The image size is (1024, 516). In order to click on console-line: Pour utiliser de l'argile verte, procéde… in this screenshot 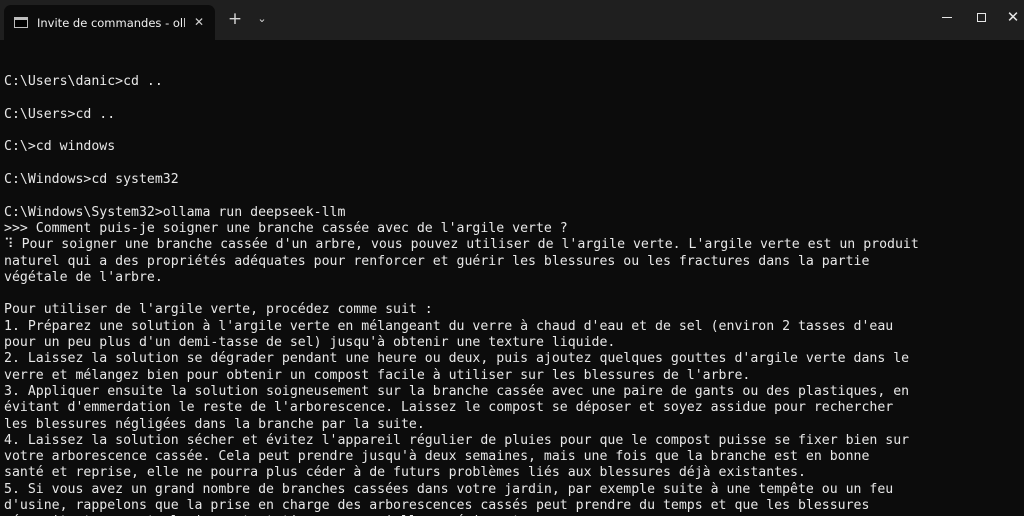, I will do `click(218, 310)`.